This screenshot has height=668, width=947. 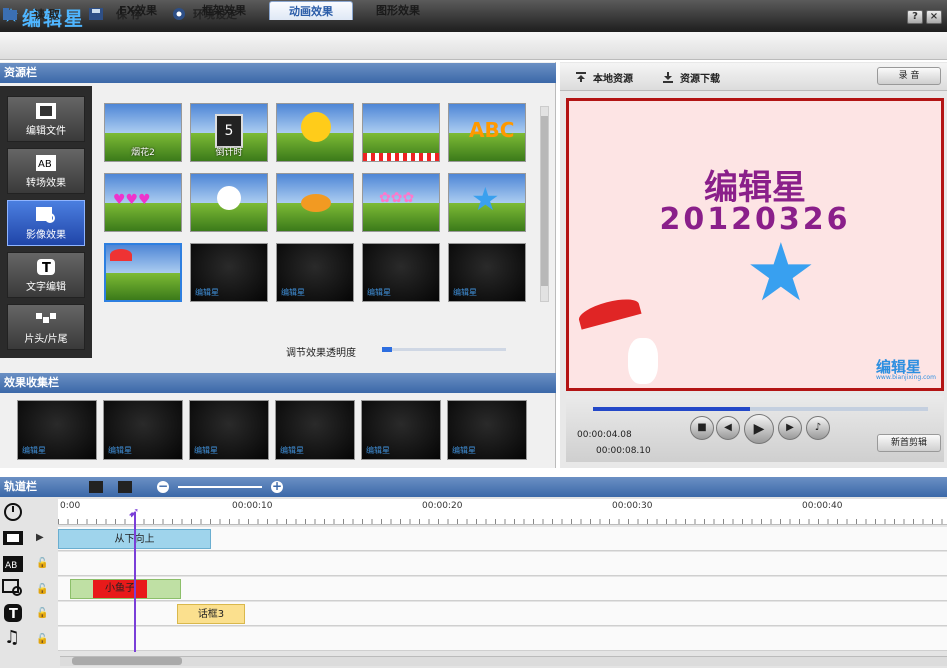 I want to click on tick-label: 00:00:20, so click(x=442, y=506).